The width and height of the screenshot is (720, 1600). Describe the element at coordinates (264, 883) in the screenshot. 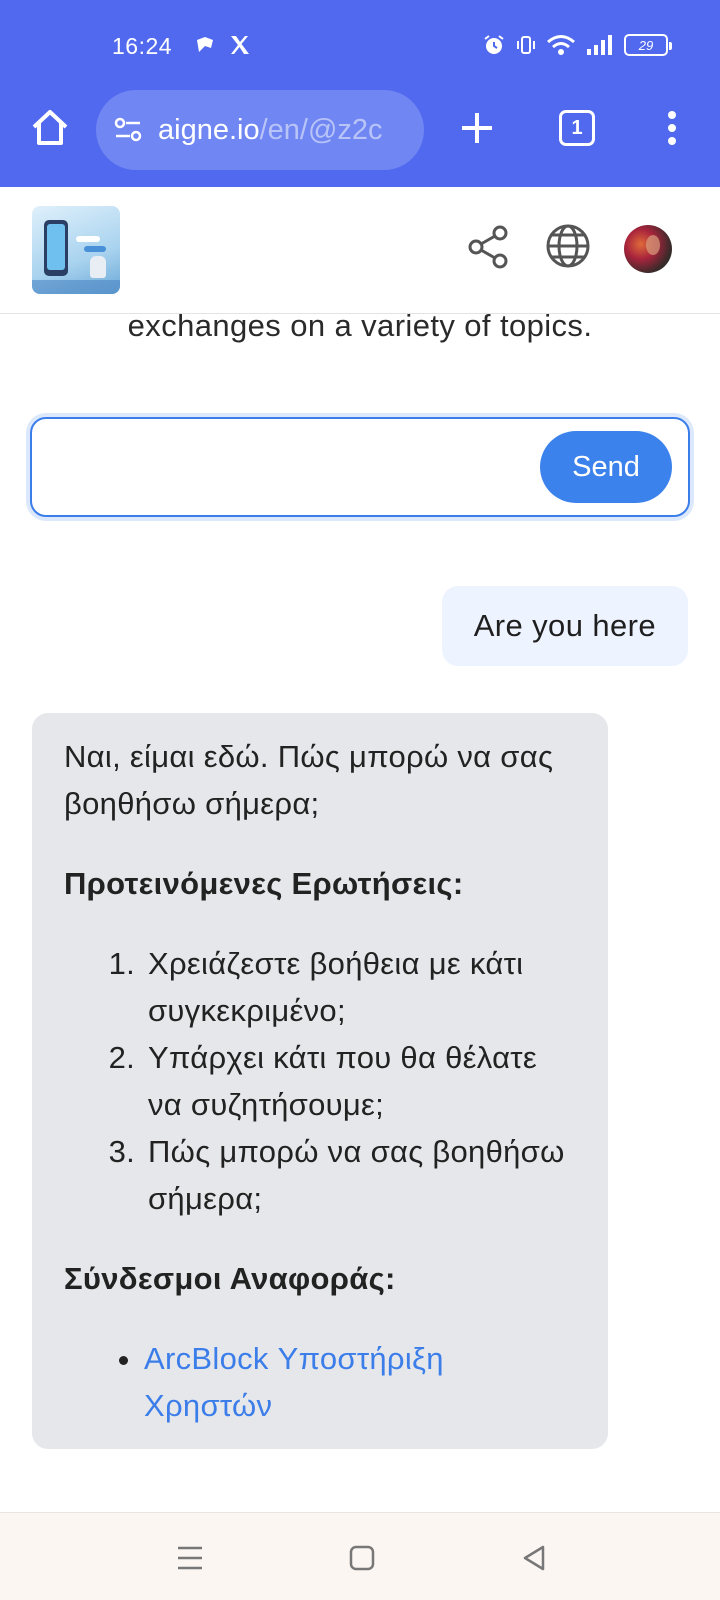

I see `suggested-questions-heading: Προτεινόμενες Ερωτήσεις:` at that location.